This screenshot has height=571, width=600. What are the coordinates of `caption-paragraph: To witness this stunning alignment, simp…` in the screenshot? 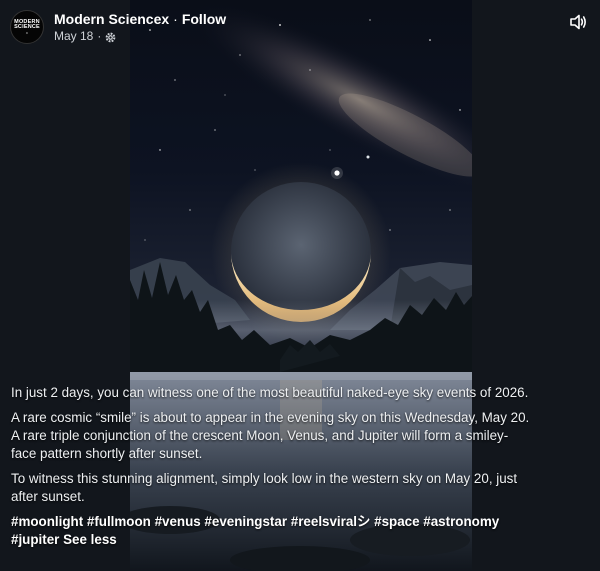 It's located at (264, 487).